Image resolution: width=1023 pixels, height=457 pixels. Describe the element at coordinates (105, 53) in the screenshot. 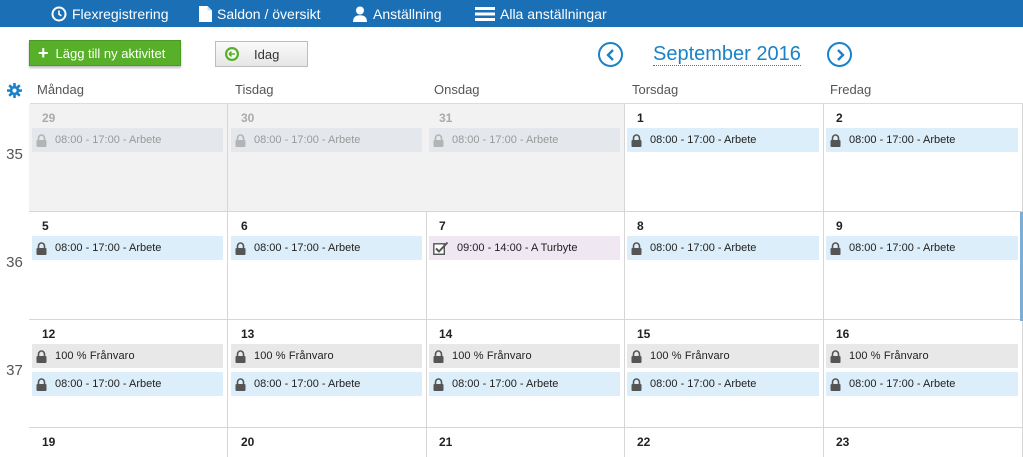

I see `add-activity-button: + Lägg till ny aktivitet` at that location.